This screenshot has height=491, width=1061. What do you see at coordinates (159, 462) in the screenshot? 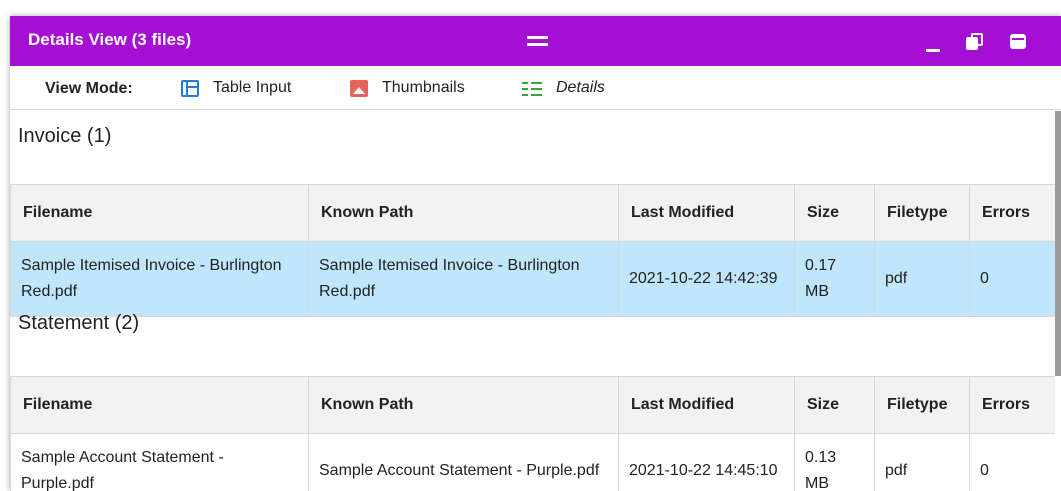
I see `cell-filename: Sample Account Statement - Purple.pdf` at bounding box center [159, 462].